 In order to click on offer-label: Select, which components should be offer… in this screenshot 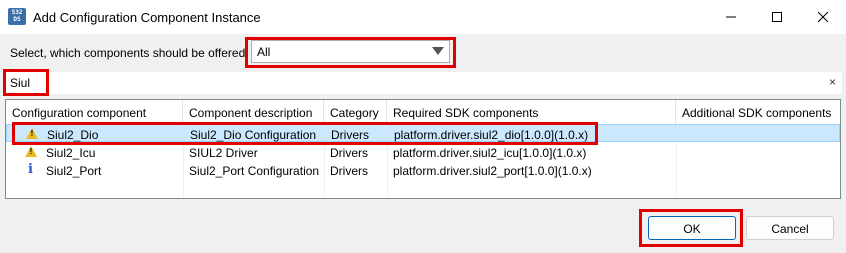, I will do `click(129, 53)`.